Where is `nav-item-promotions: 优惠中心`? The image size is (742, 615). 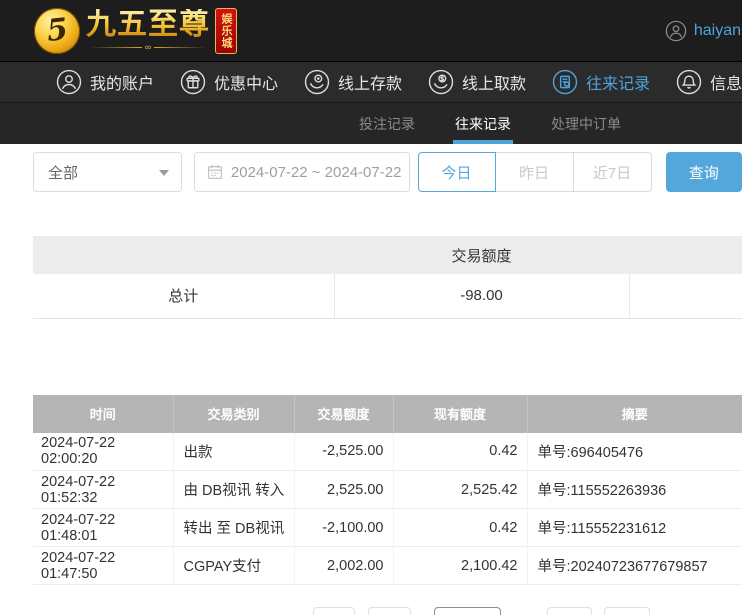
nav-item-promotions: 优惠中心 is located at coordinates (229, 82).